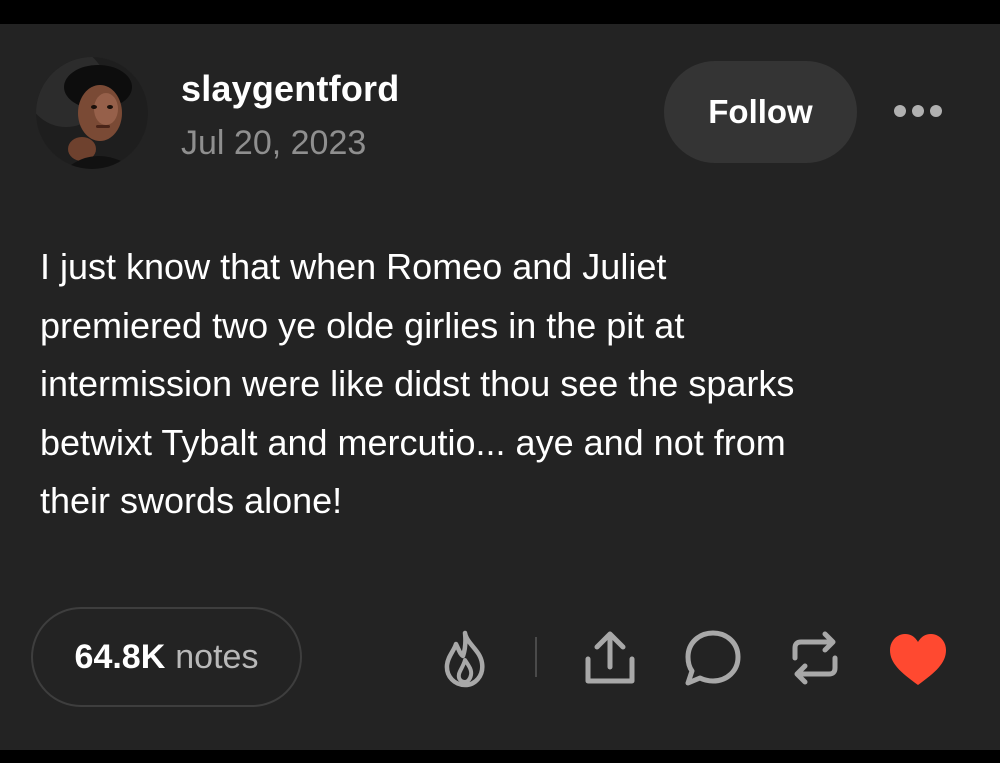 This screenshot has height=763, width=1000. I want to click on notes-button: 64.8K notes, so click(166, 657).